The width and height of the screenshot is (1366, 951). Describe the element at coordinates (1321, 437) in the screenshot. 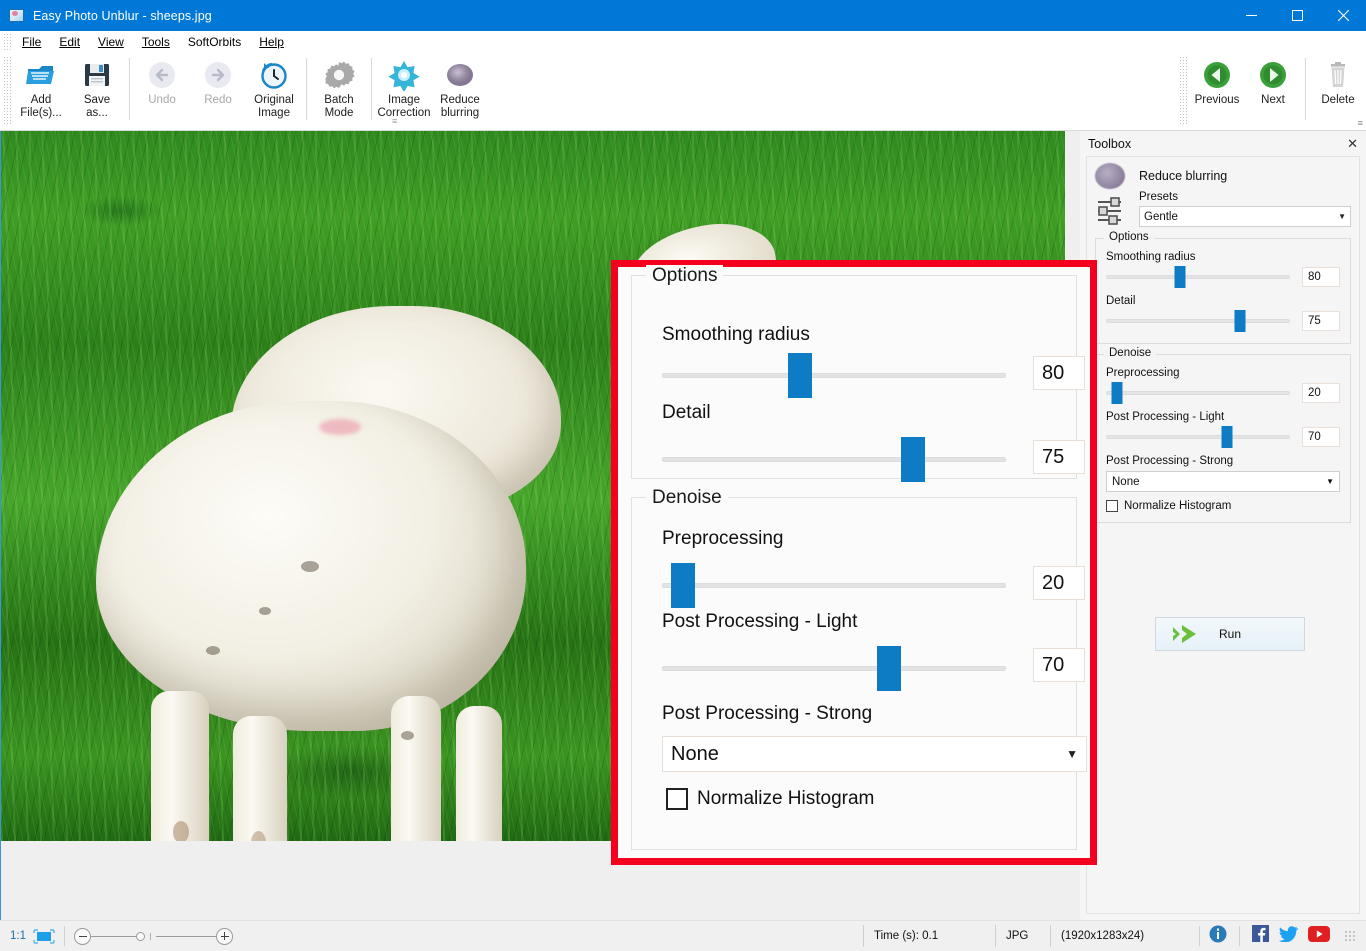

I see `post-processing-light-value: 70` at that location.